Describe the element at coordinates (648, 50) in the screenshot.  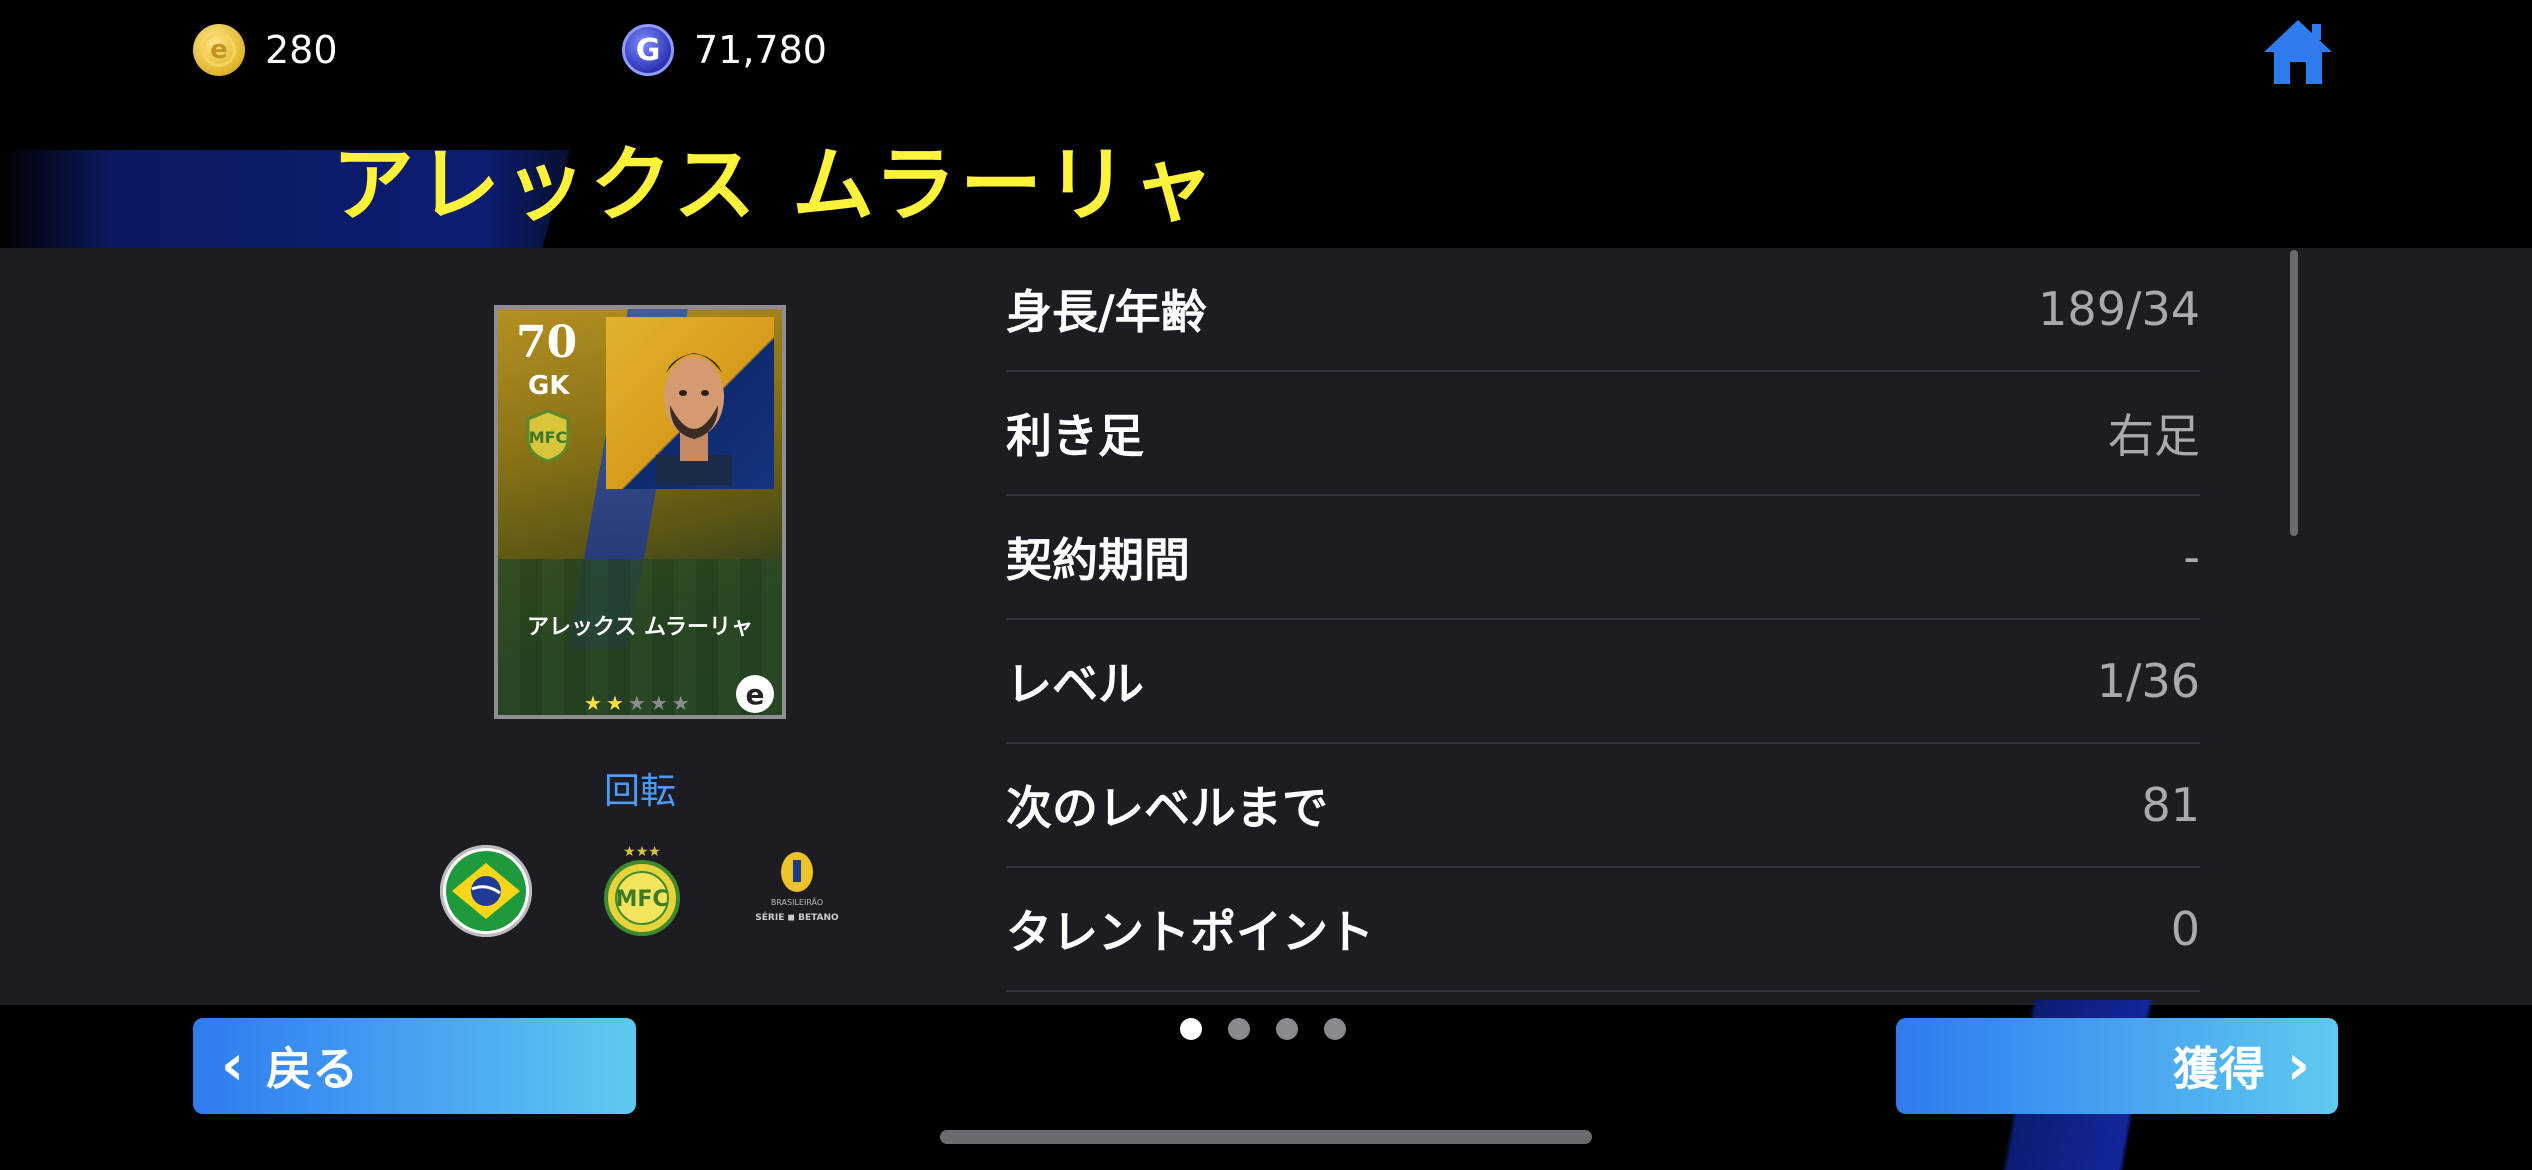
I see `gp-coin-icon: G` at that location.